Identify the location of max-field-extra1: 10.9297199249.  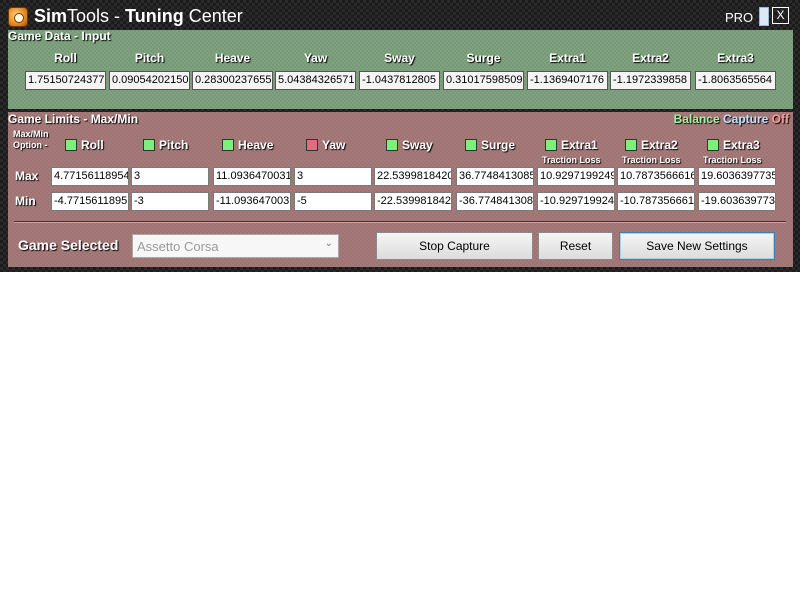
(576, 176).